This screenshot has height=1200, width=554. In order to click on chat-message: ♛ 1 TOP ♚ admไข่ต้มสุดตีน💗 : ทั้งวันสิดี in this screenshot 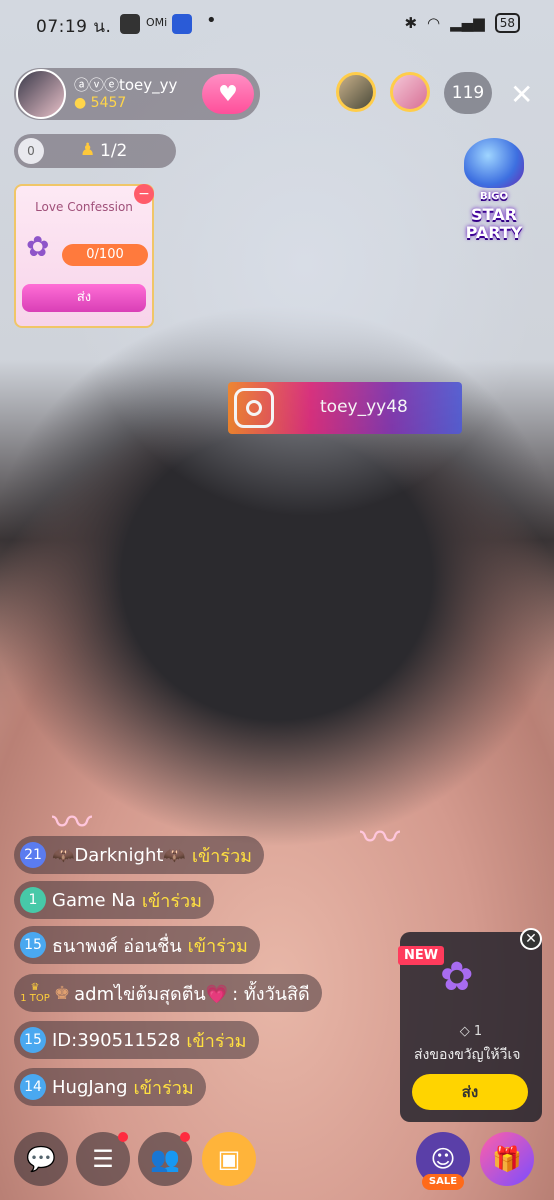, I will do `click(168, 993)`.